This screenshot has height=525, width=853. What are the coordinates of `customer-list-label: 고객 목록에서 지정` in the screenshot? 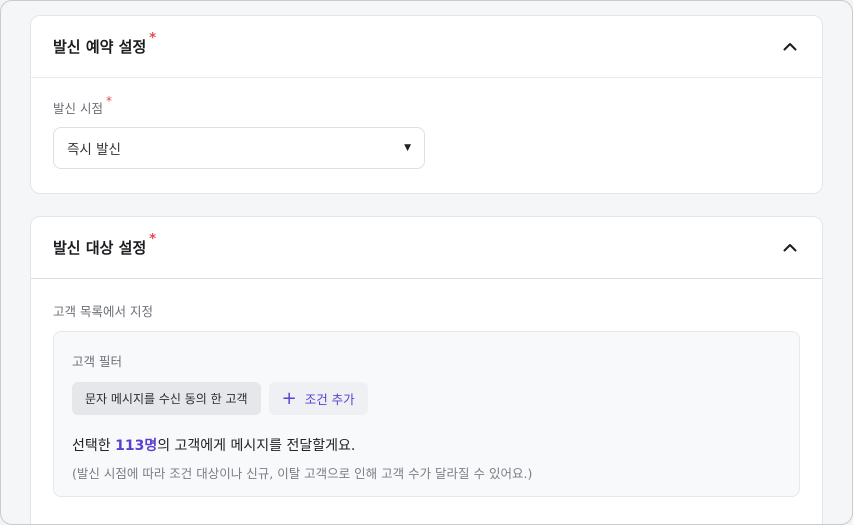 It's located at (103, 311).